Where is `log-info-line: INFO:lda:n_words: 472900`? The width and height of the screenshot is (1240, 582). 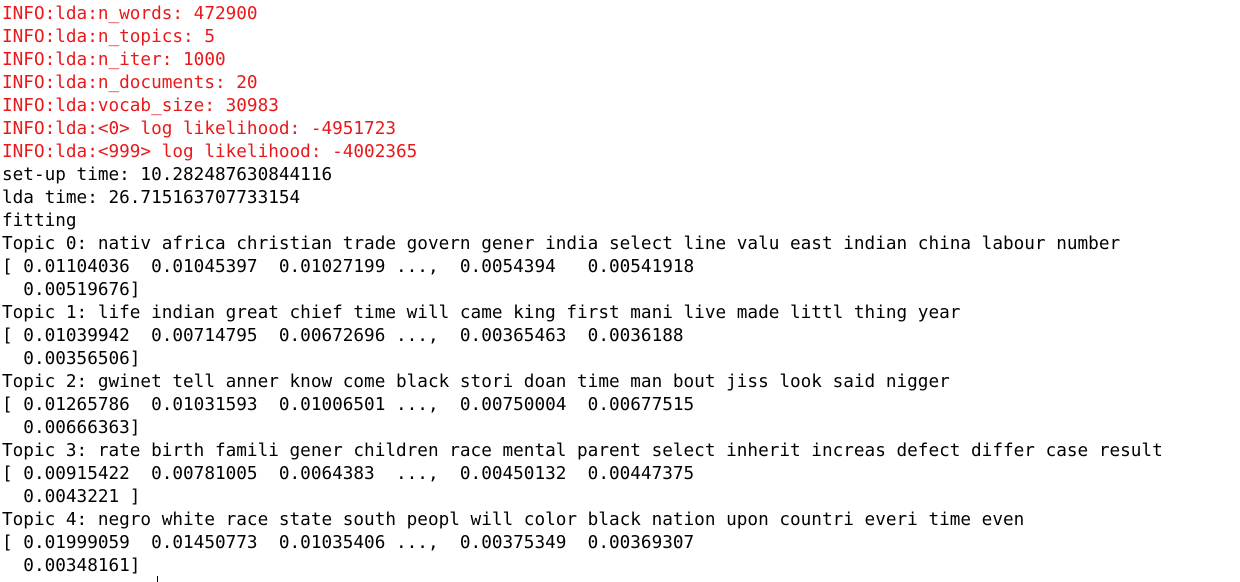
log-info-line: INFO:lda:n_words: 472900 is located at coordinates (130, 14).